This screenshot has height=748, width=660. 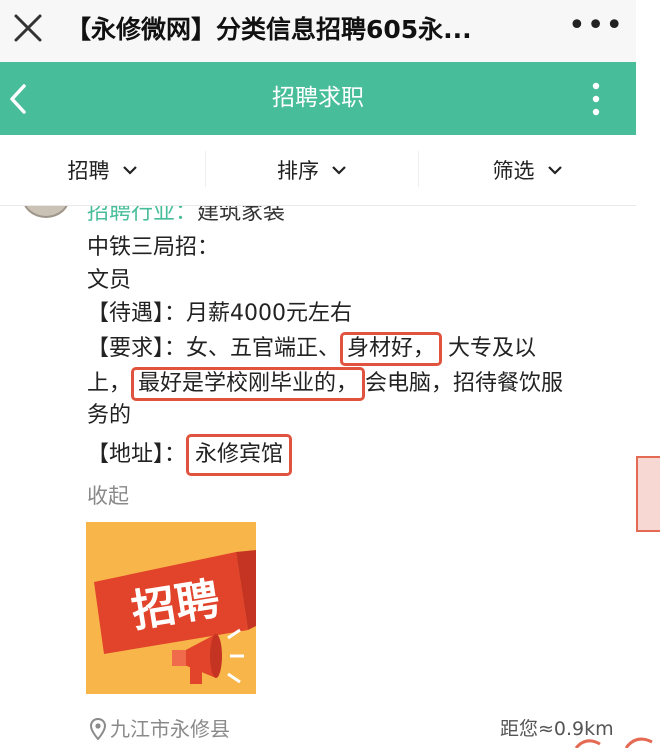 I want to click on close-icon, so click(x=30, y=30).